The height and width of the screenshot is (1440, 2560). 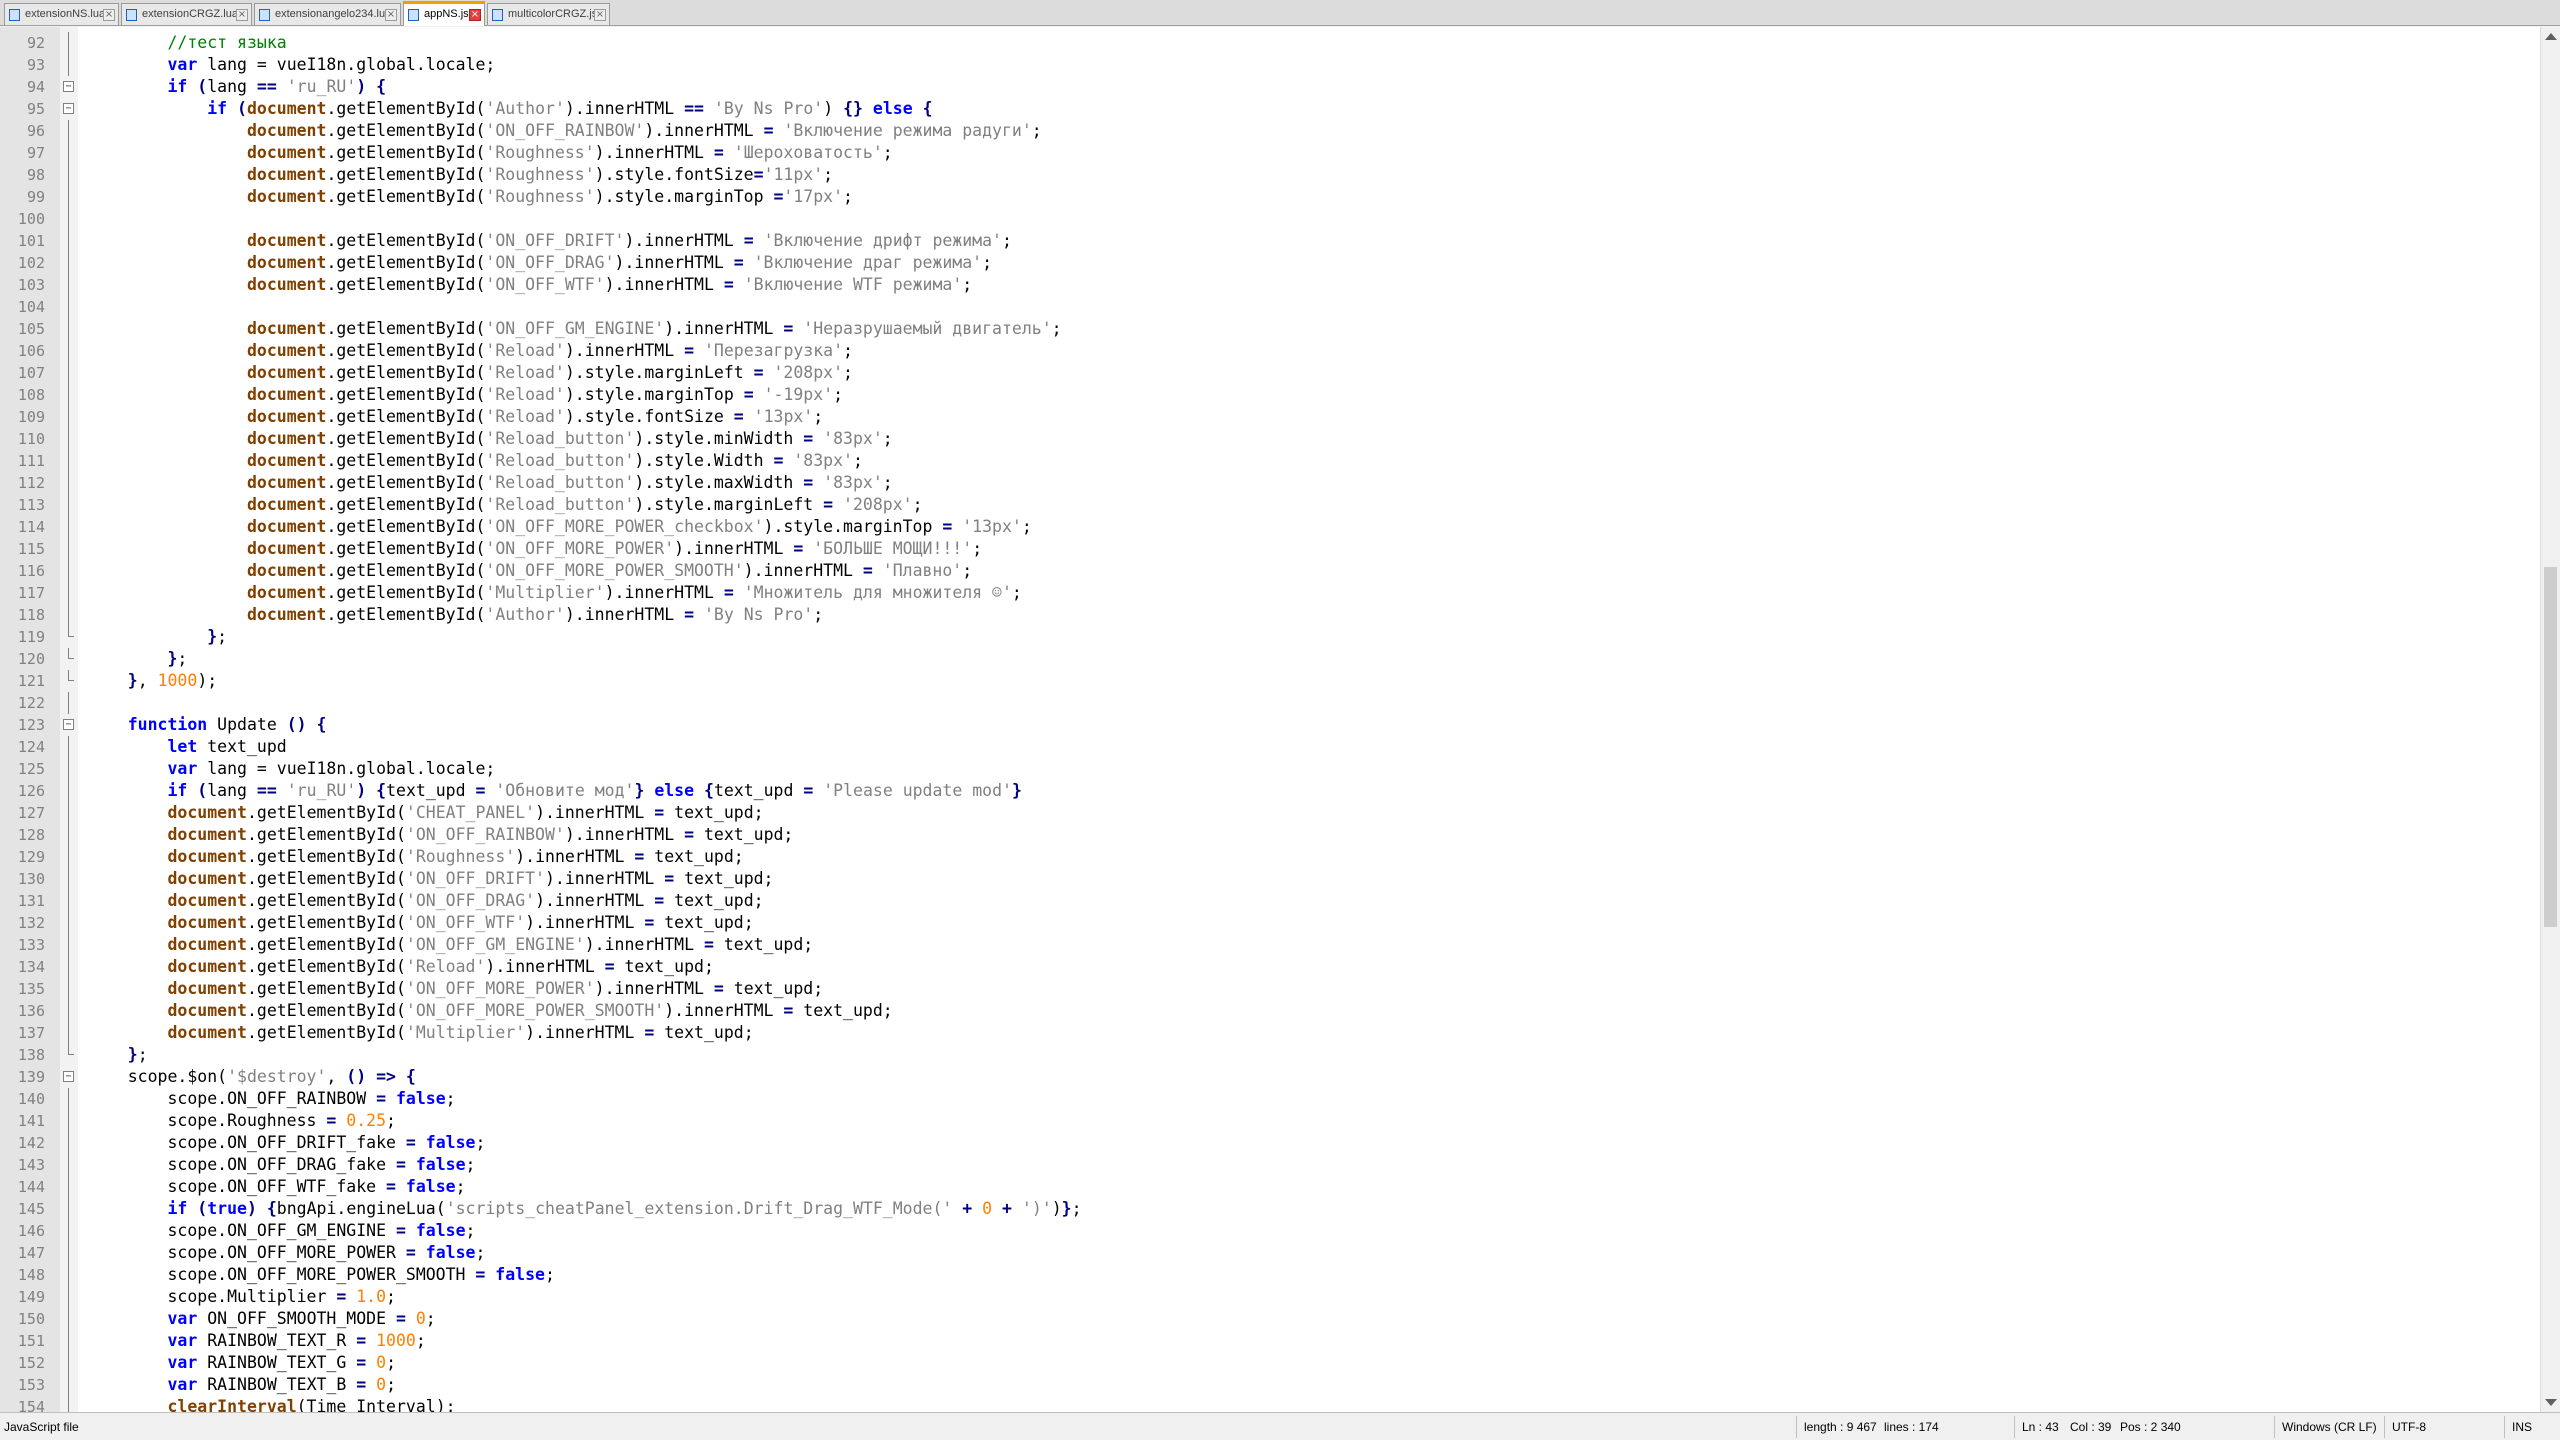 I want to click on code-line: 94 − if (lang == 'ru_RU') {, so click(x=1270, y=87).